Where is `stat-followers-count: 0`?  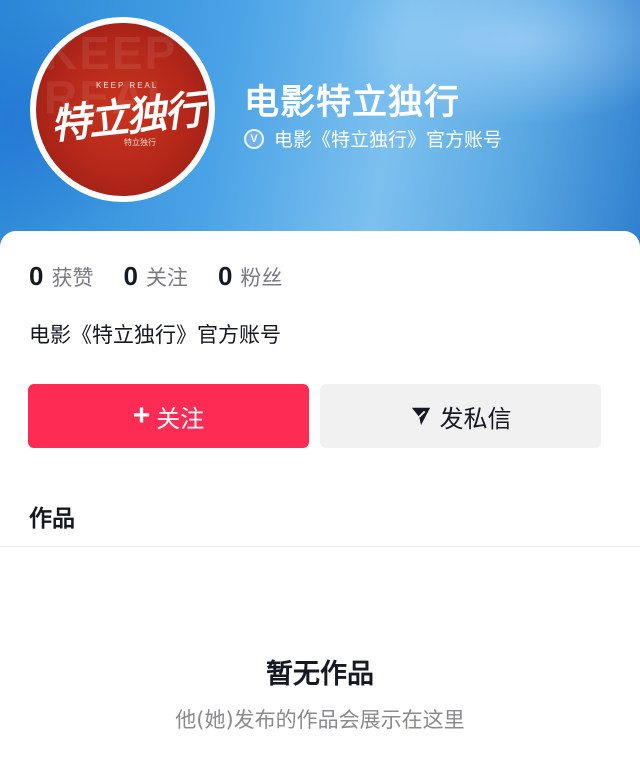 stat-followers-count: 0 is located at coordinates (225, 276).